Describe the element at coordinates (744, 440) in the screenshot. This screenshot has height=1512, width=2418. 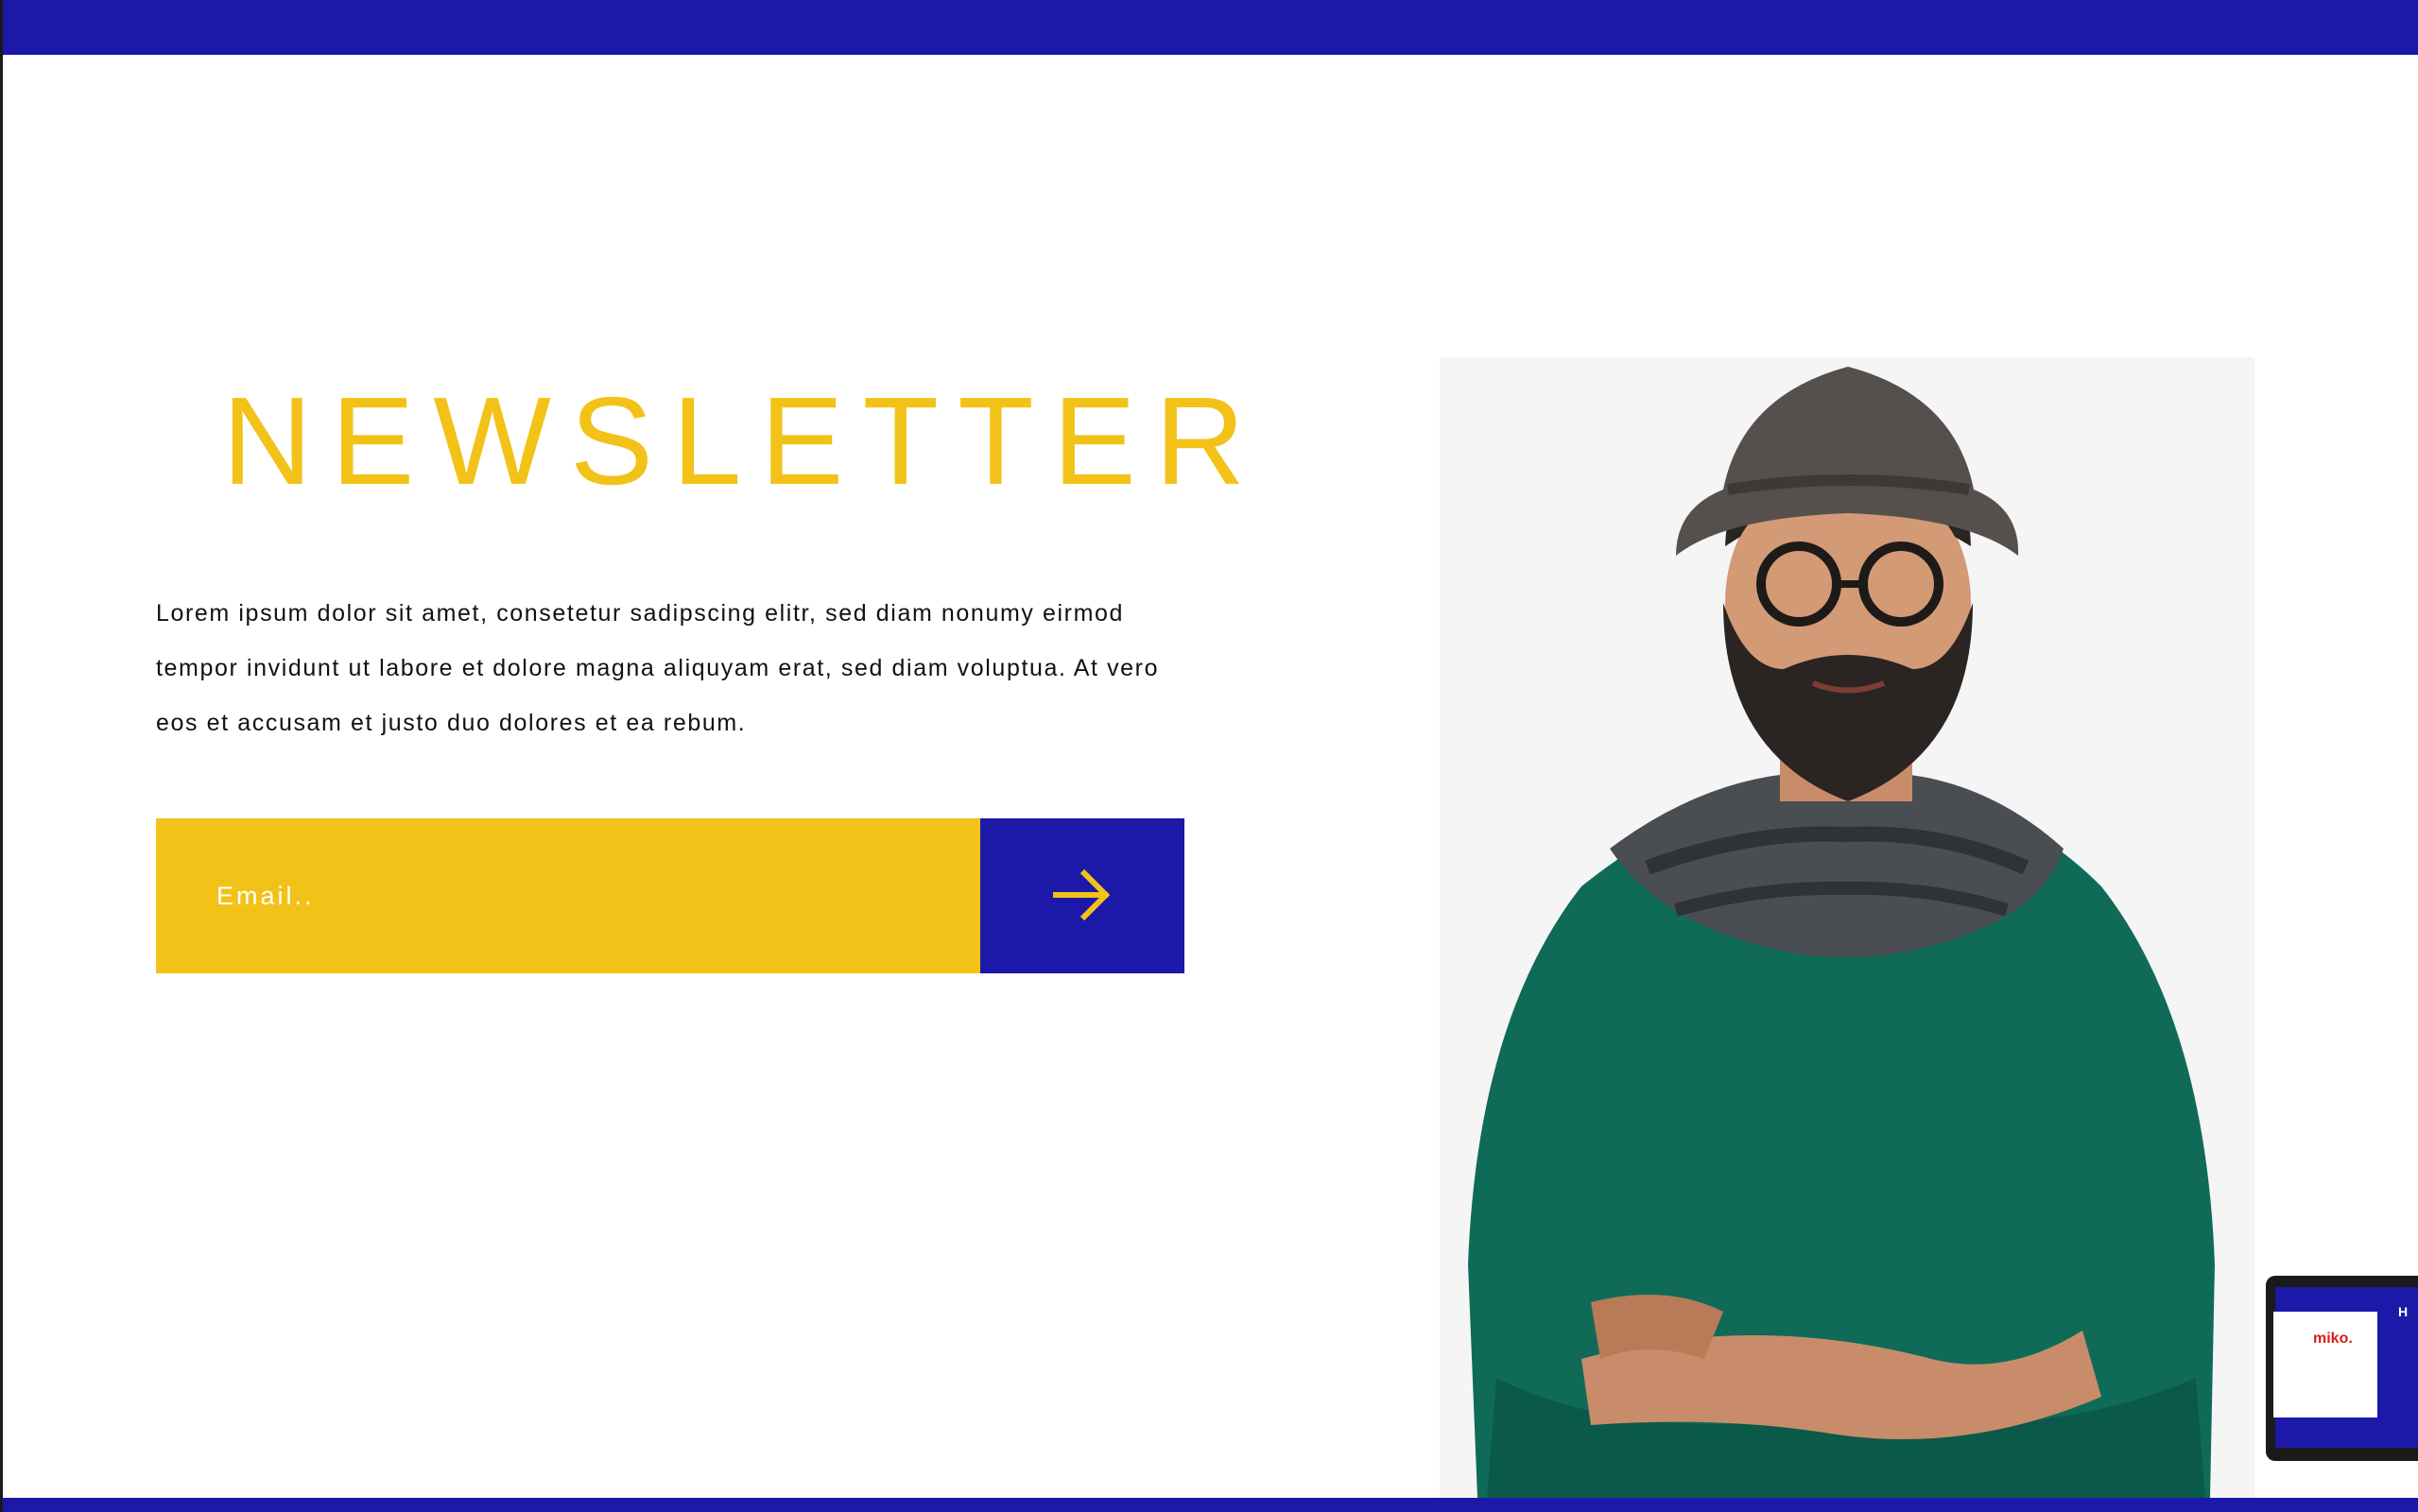
I see `page-title: NEWSLETTER` at that location.